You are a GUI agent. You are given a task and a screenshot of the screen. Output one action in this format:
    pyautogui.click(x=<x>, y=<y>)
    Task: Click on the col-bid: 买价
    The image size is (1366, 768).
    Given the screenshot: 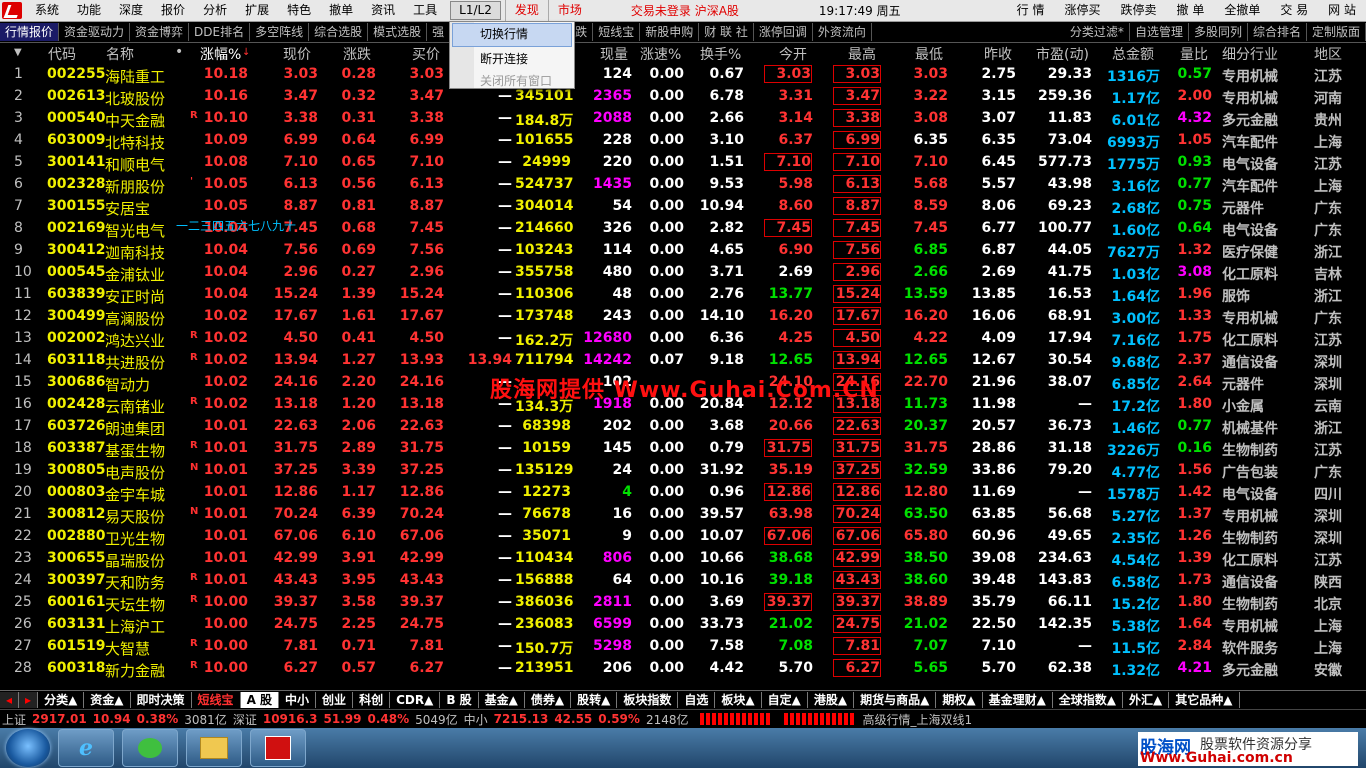 What is the action you would take?
    pyautogui.click(x=426, y=54)
    